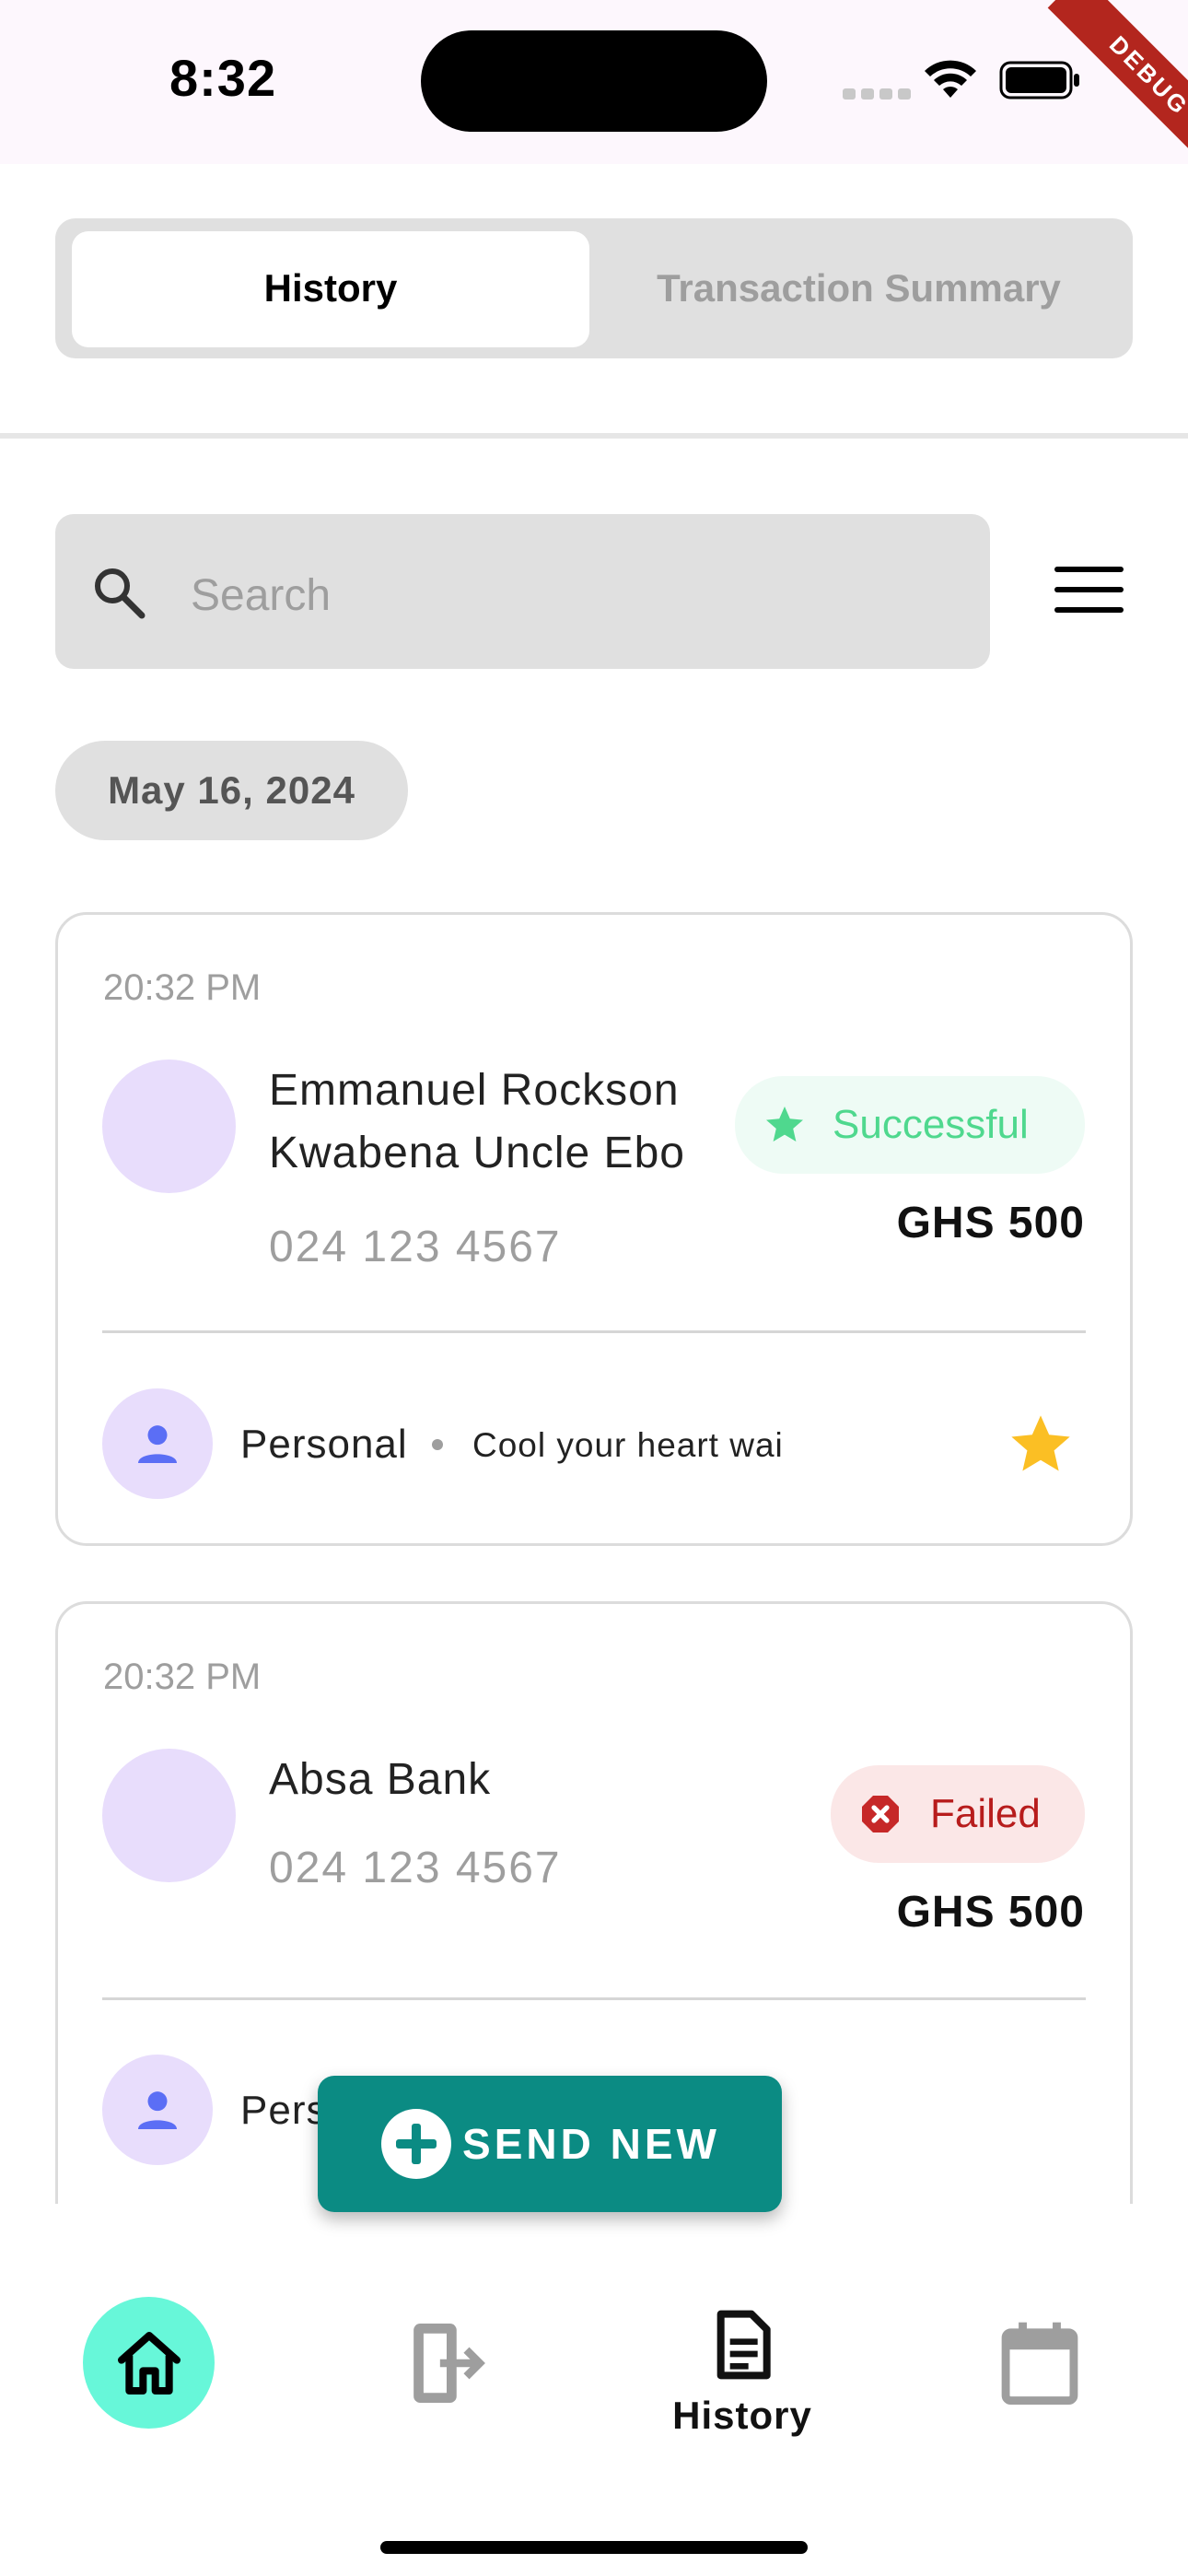  Describe the element at coordinates (380, 1779) in the screenshot. I see `recipient-name: Absa Bank` at that location.